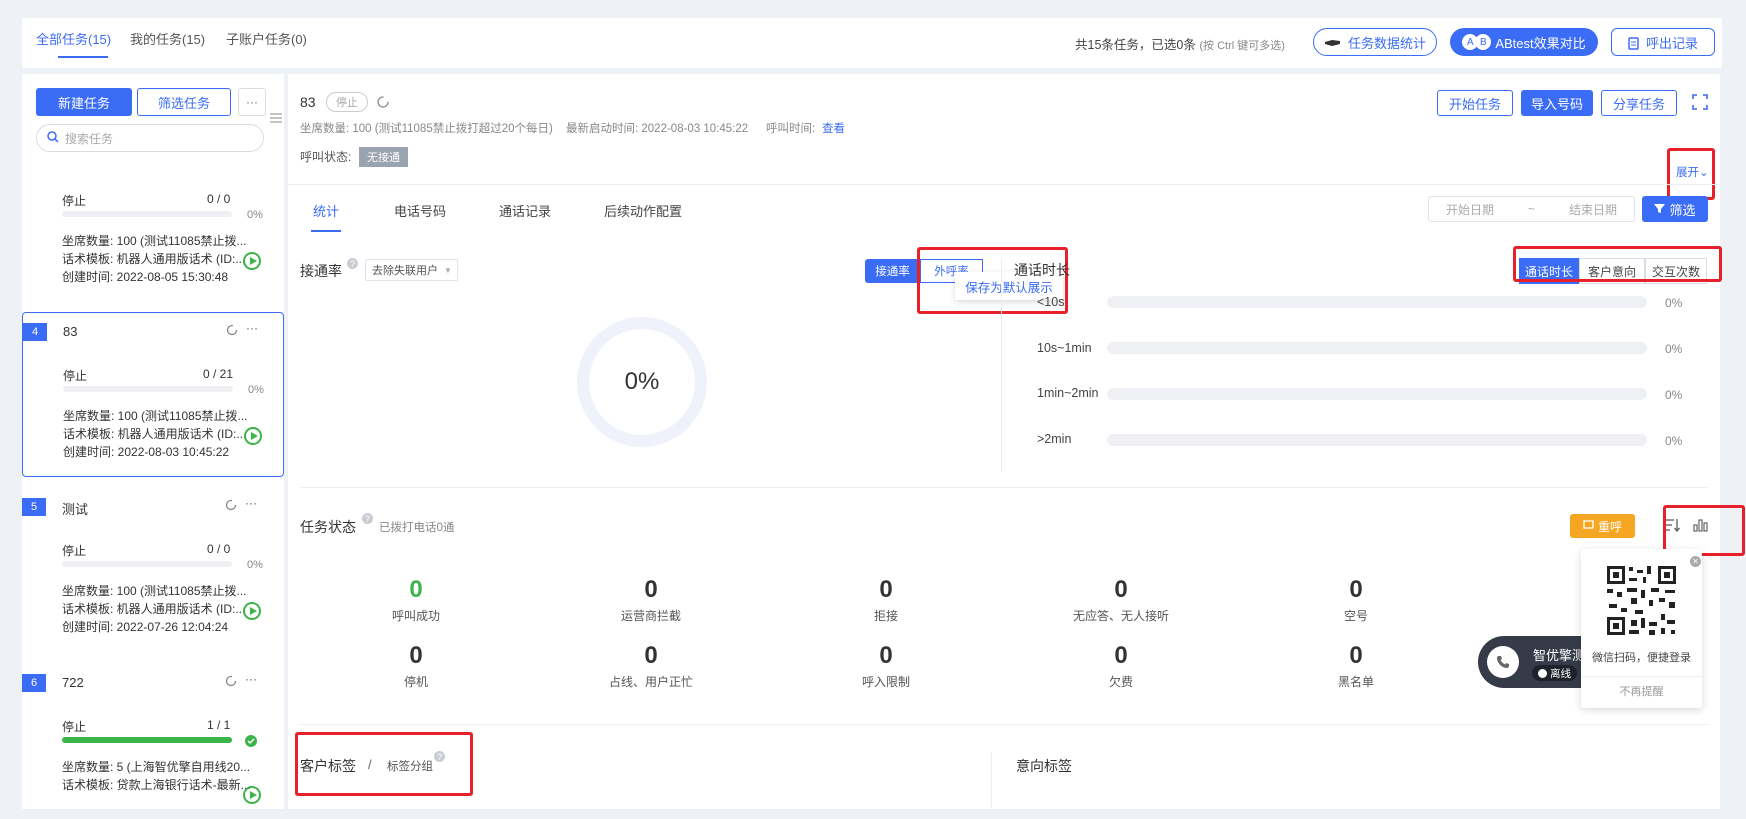  Describe the element at coordinates (1531, 209) in the screenshot. I see `date-range-picker: 开始日期 ~ 结束日期` at that location.